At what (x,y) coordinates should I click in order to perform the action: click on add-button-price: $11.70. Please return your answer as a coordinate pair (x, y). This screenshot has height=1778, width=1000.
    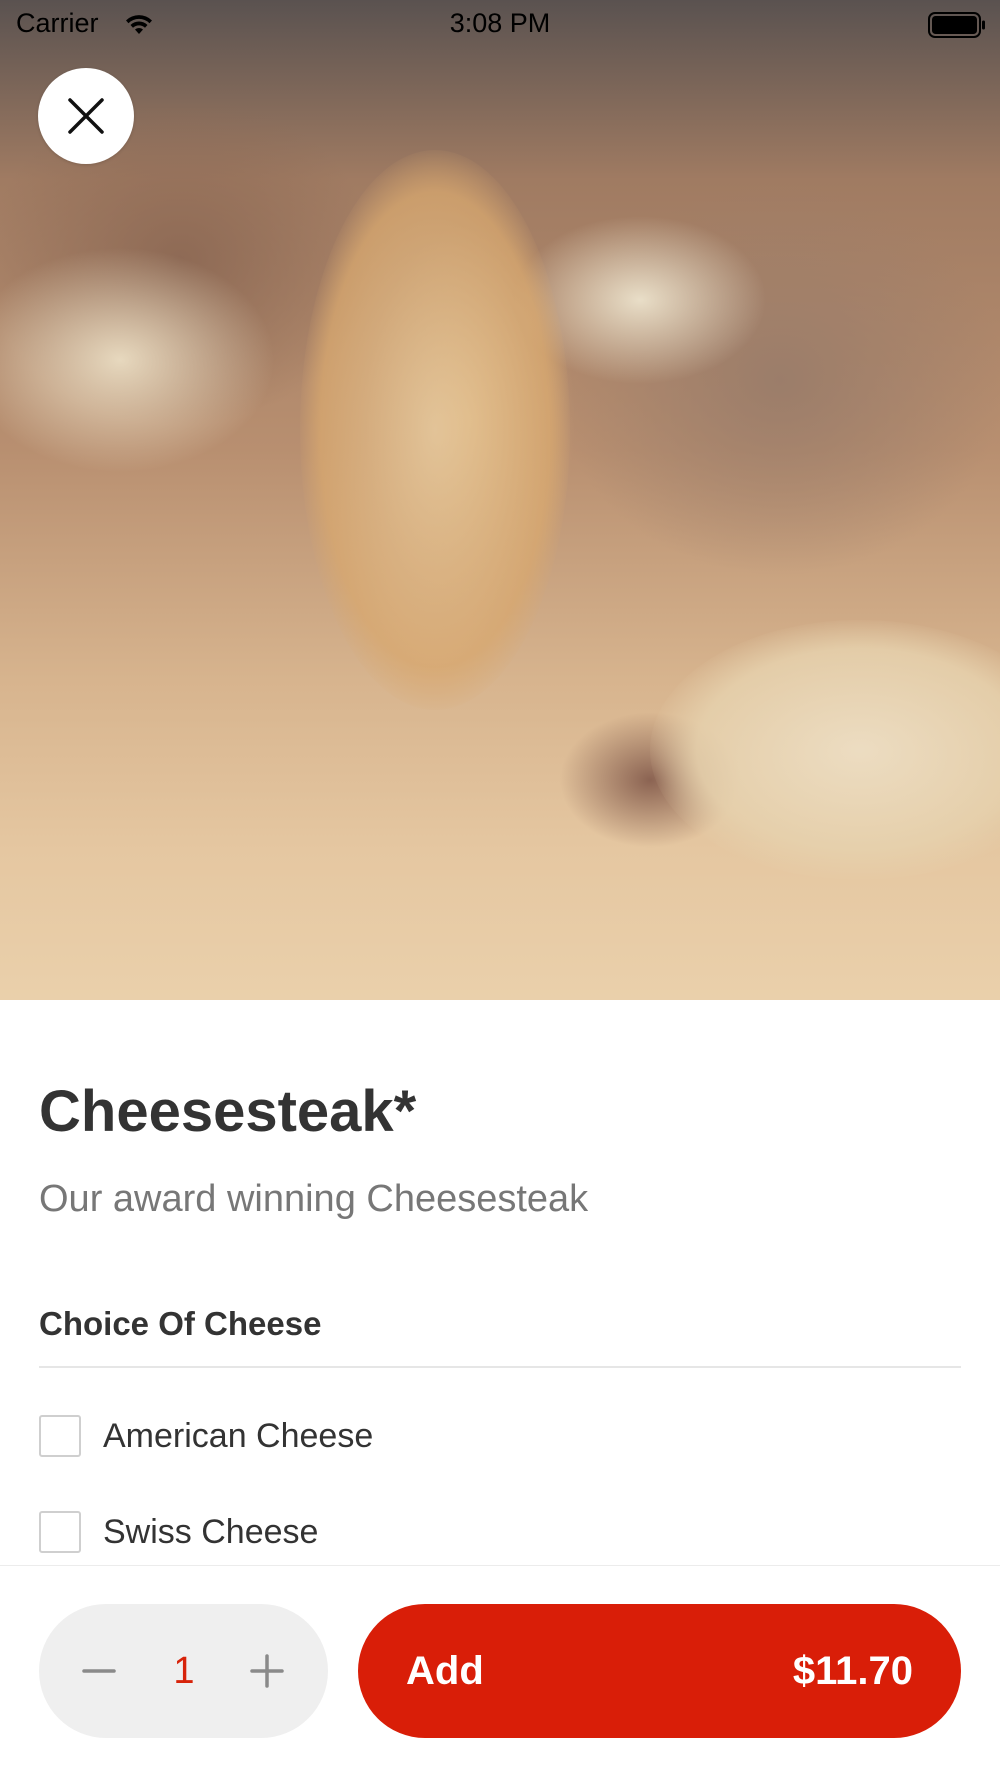
    Looking at the image, I should click on (852, 1671).